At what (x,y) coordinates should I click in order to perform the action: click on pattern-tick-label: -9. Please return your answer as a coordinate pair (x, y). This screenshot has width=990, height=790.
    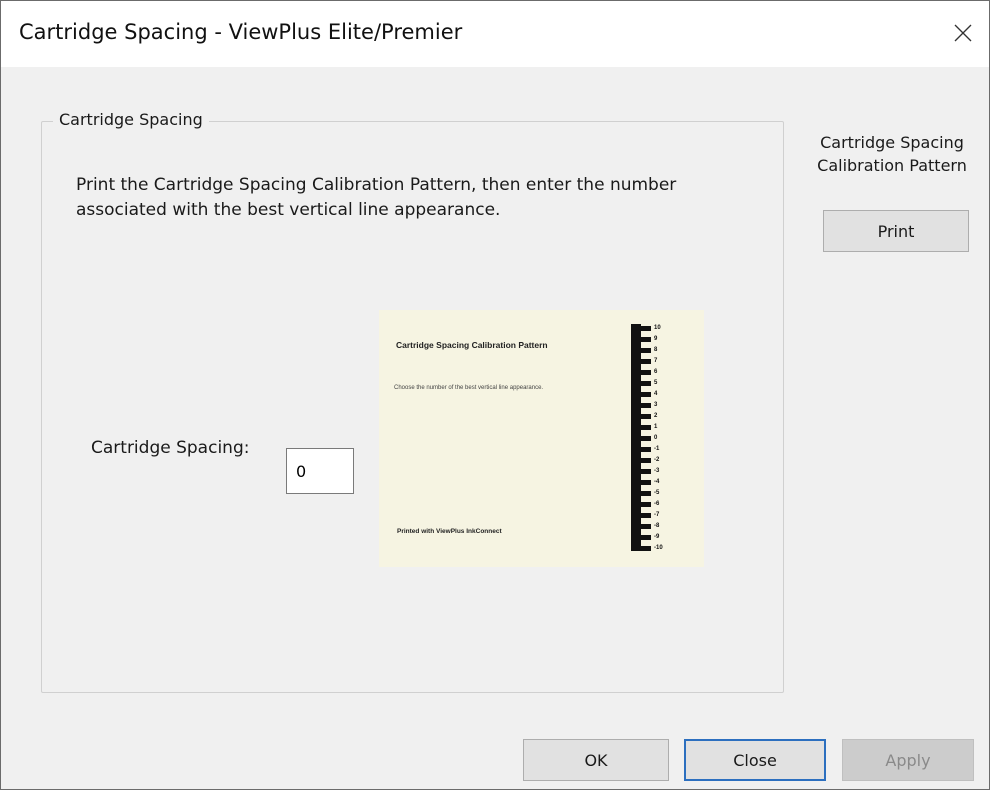
    Looking at the image, I should click on (657, 537).